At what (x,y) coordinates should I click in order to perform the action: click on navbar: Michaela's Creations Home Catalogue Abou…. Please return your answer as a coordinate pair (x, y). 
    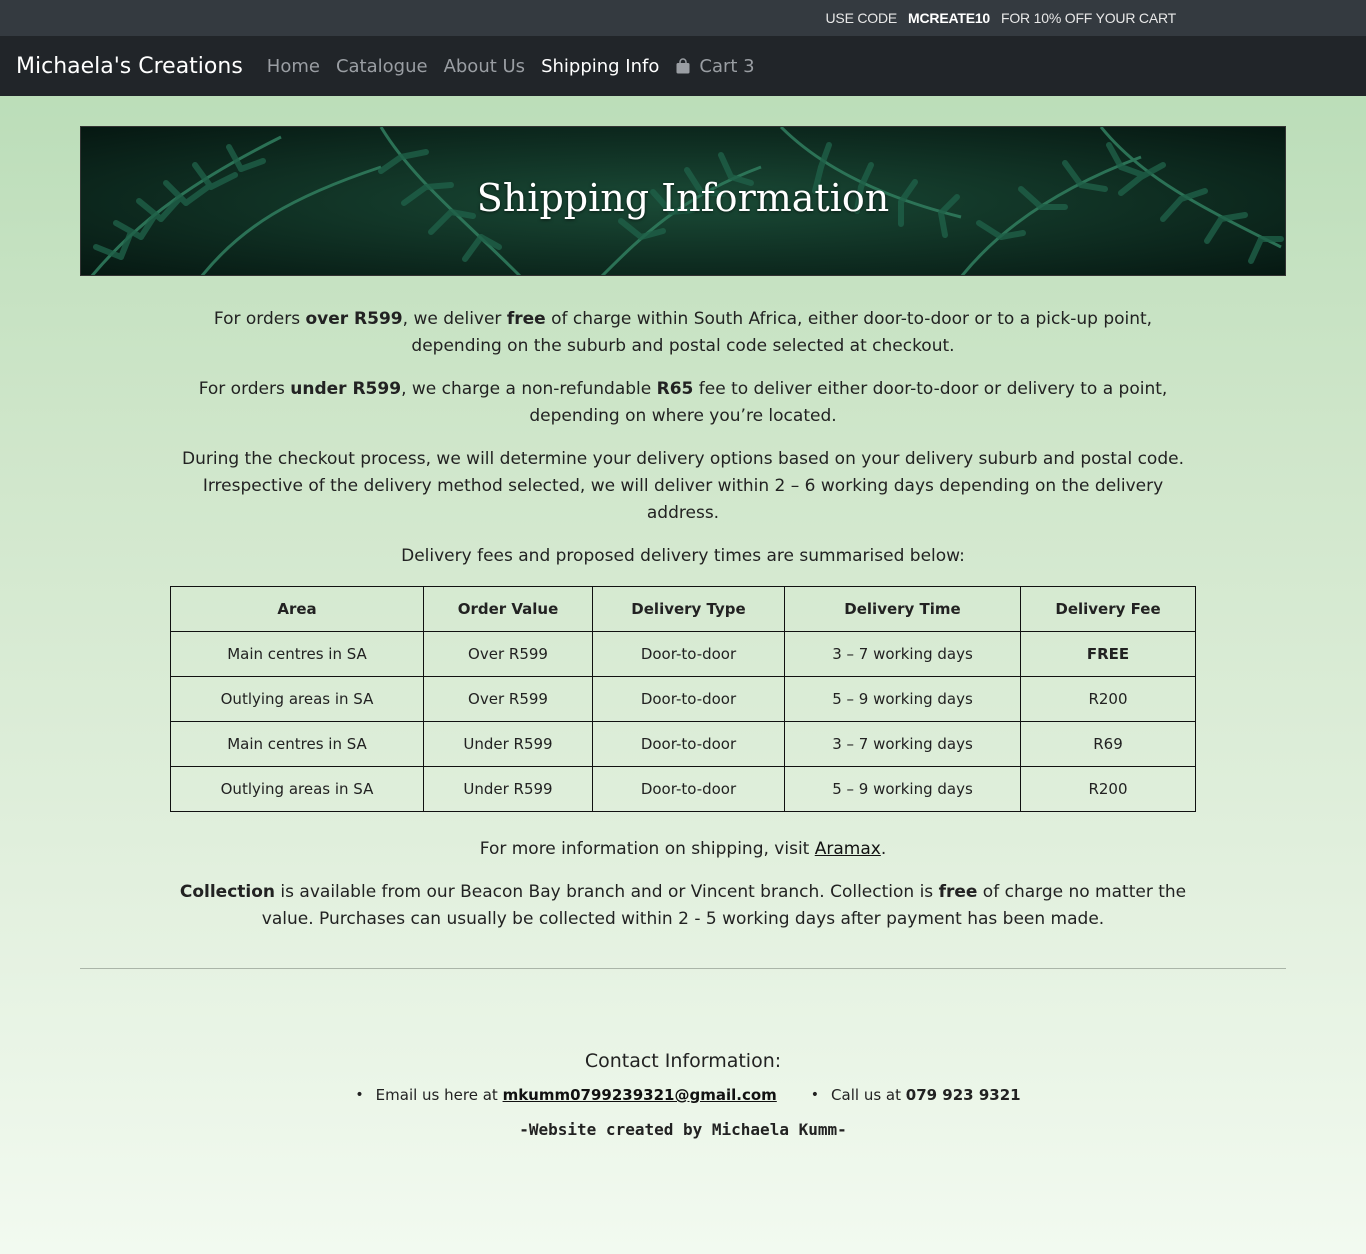
    Looking at the image, I should click on (683, 66).